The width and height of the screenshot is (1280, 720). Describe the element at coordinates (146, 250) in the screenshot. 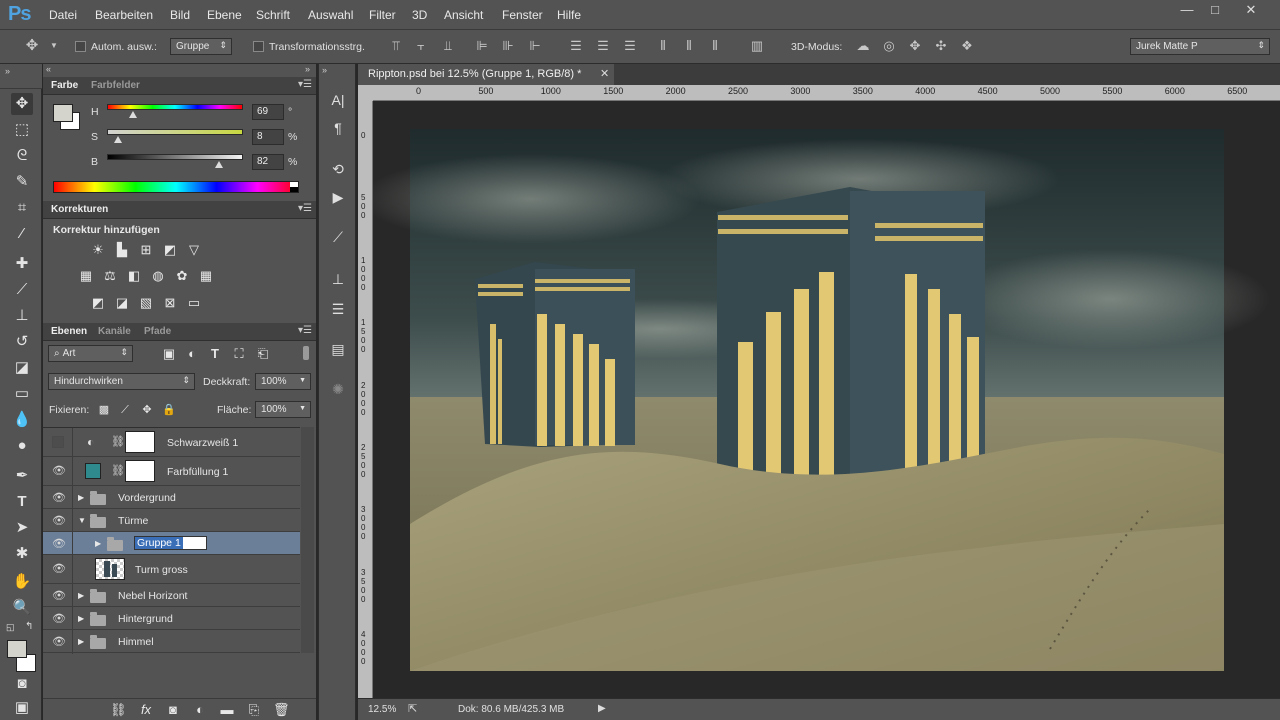

I see `curves-icon: ⊞` at that location.